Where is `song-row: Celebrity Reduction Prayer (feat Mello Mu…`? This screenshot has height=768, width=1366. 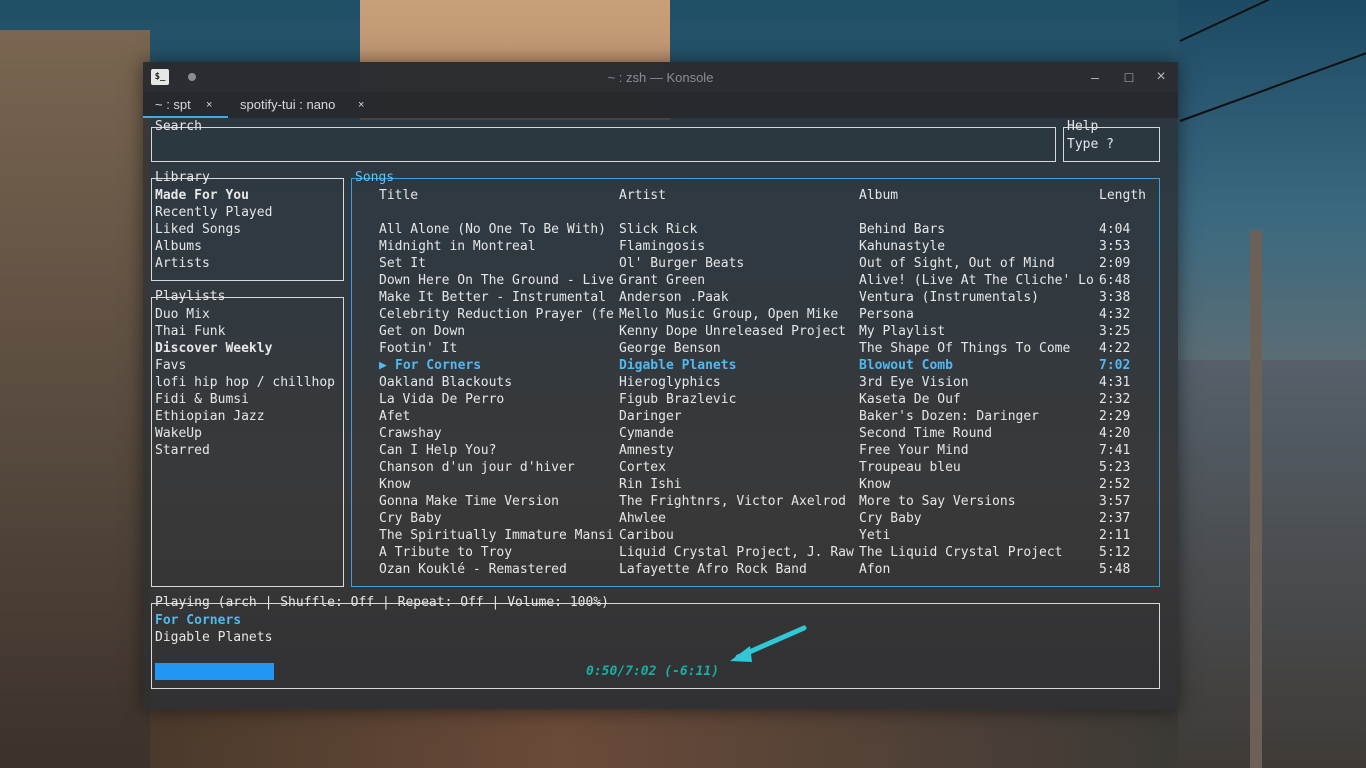
song-row: Celebrity Reduction Prayer (feat Mello Mu… is located at coordinates (755, 314).